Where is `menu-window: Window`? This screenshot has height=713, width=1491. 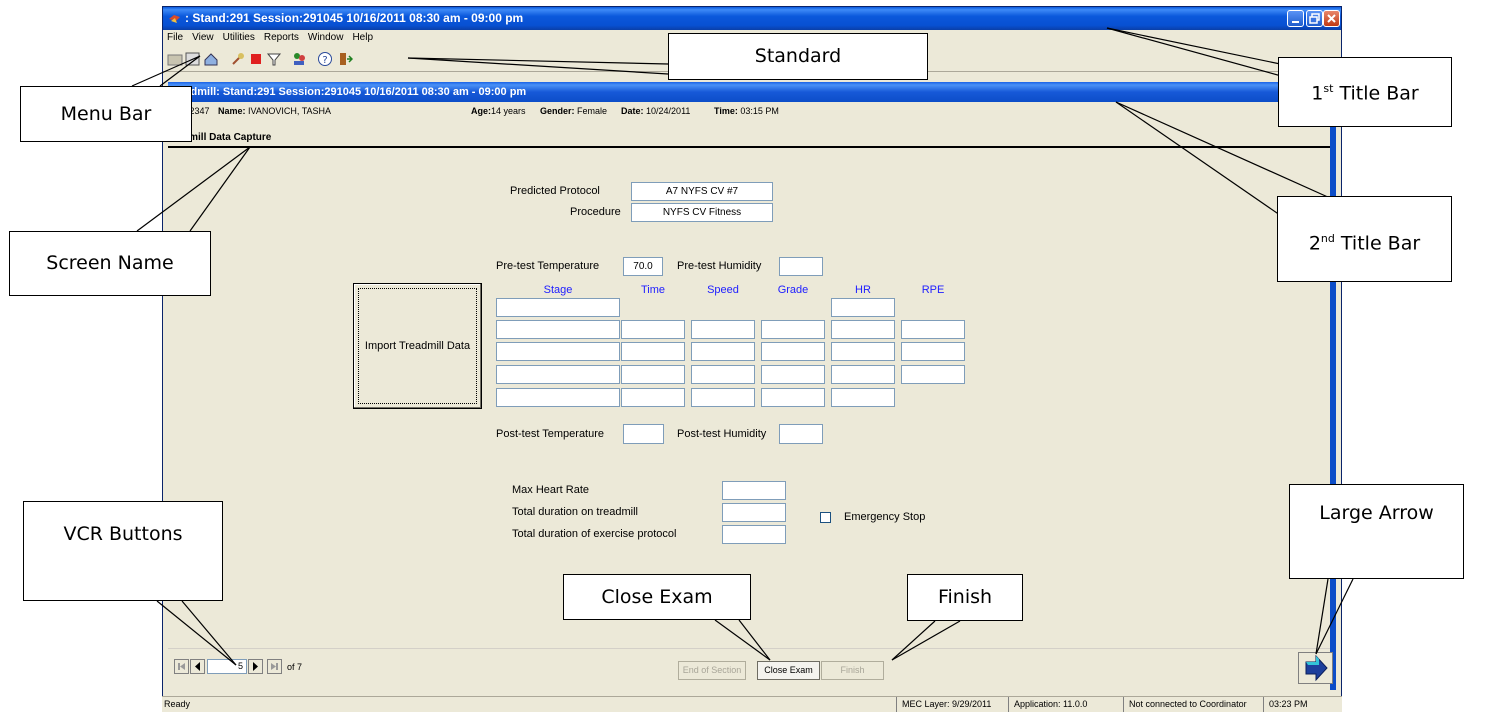
menu-window: Window is located at coordinates (326, 37).